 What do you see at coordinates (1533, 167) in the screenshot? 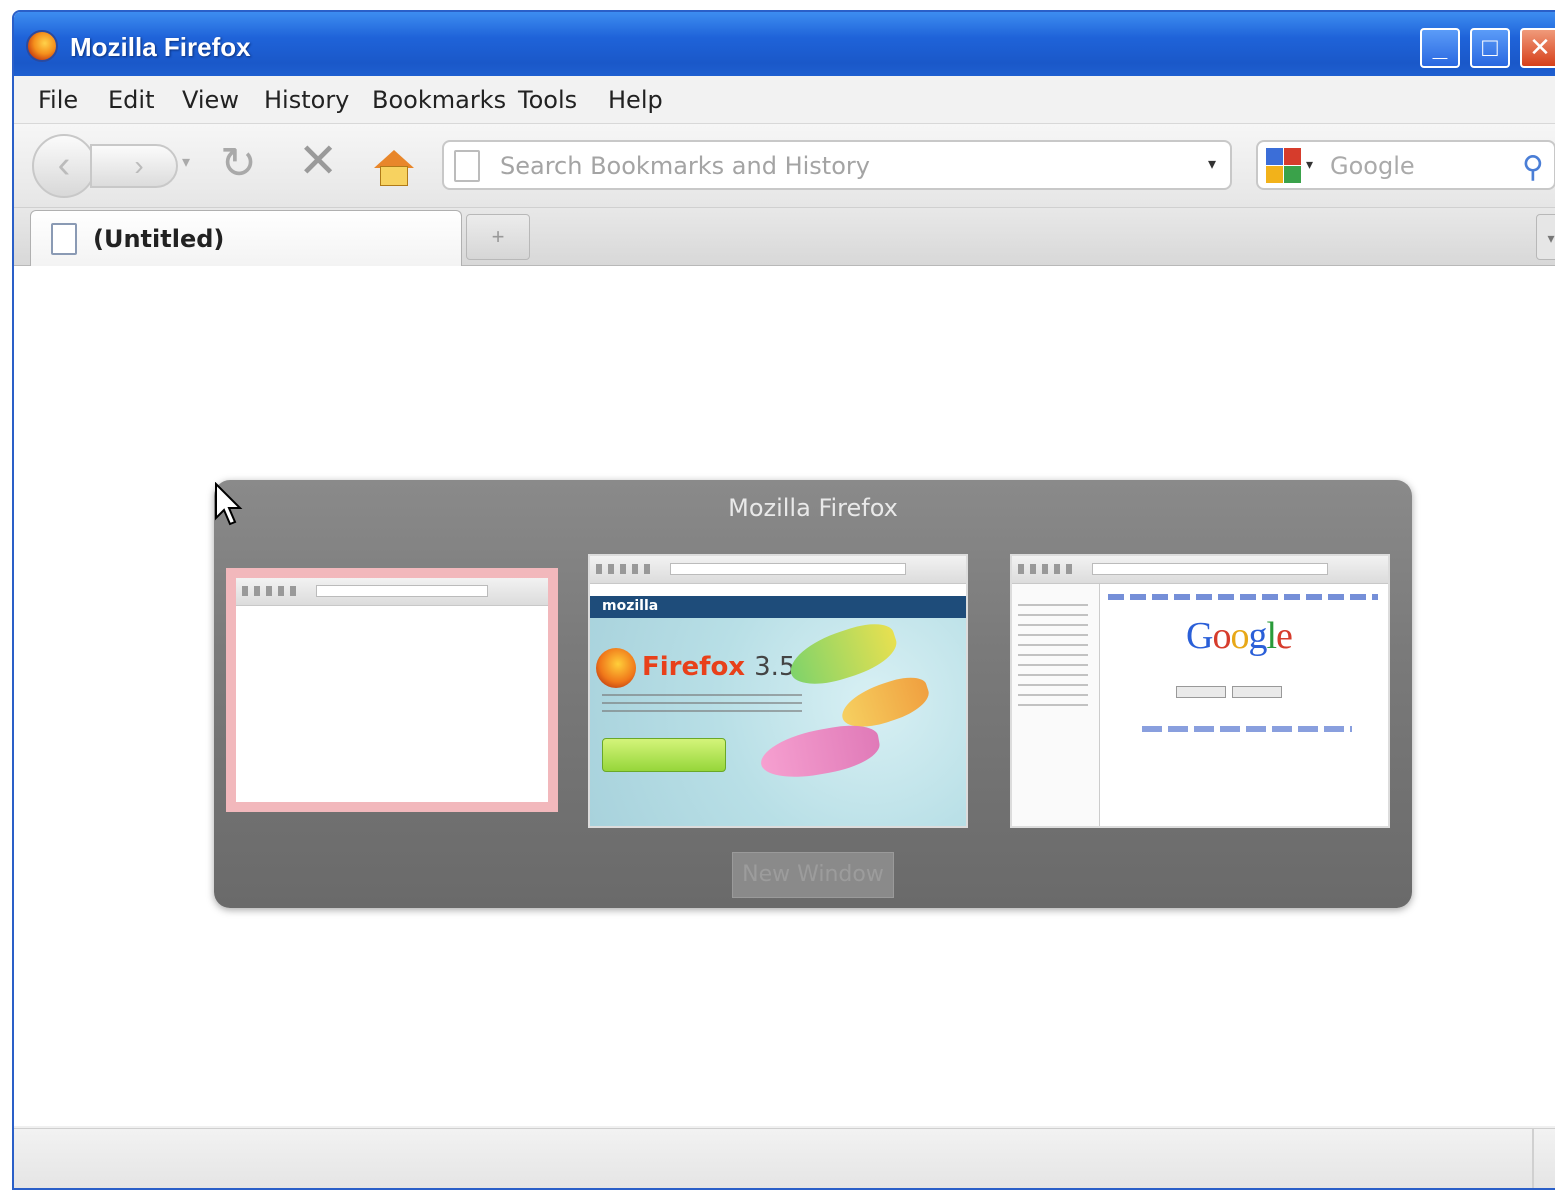
I see `search-icon: ⚲` at bounding box center [1533, 167].